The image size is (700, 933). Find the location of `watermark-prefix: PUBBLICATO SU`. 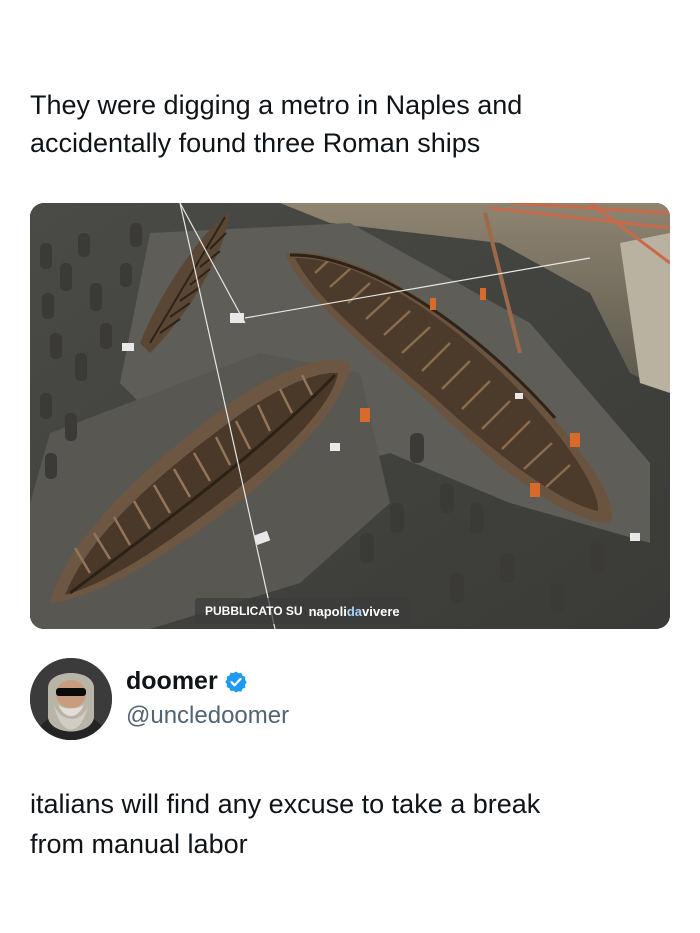

watermark-prefix: PUBBLICATO SU is located at coordinates (254, 611).